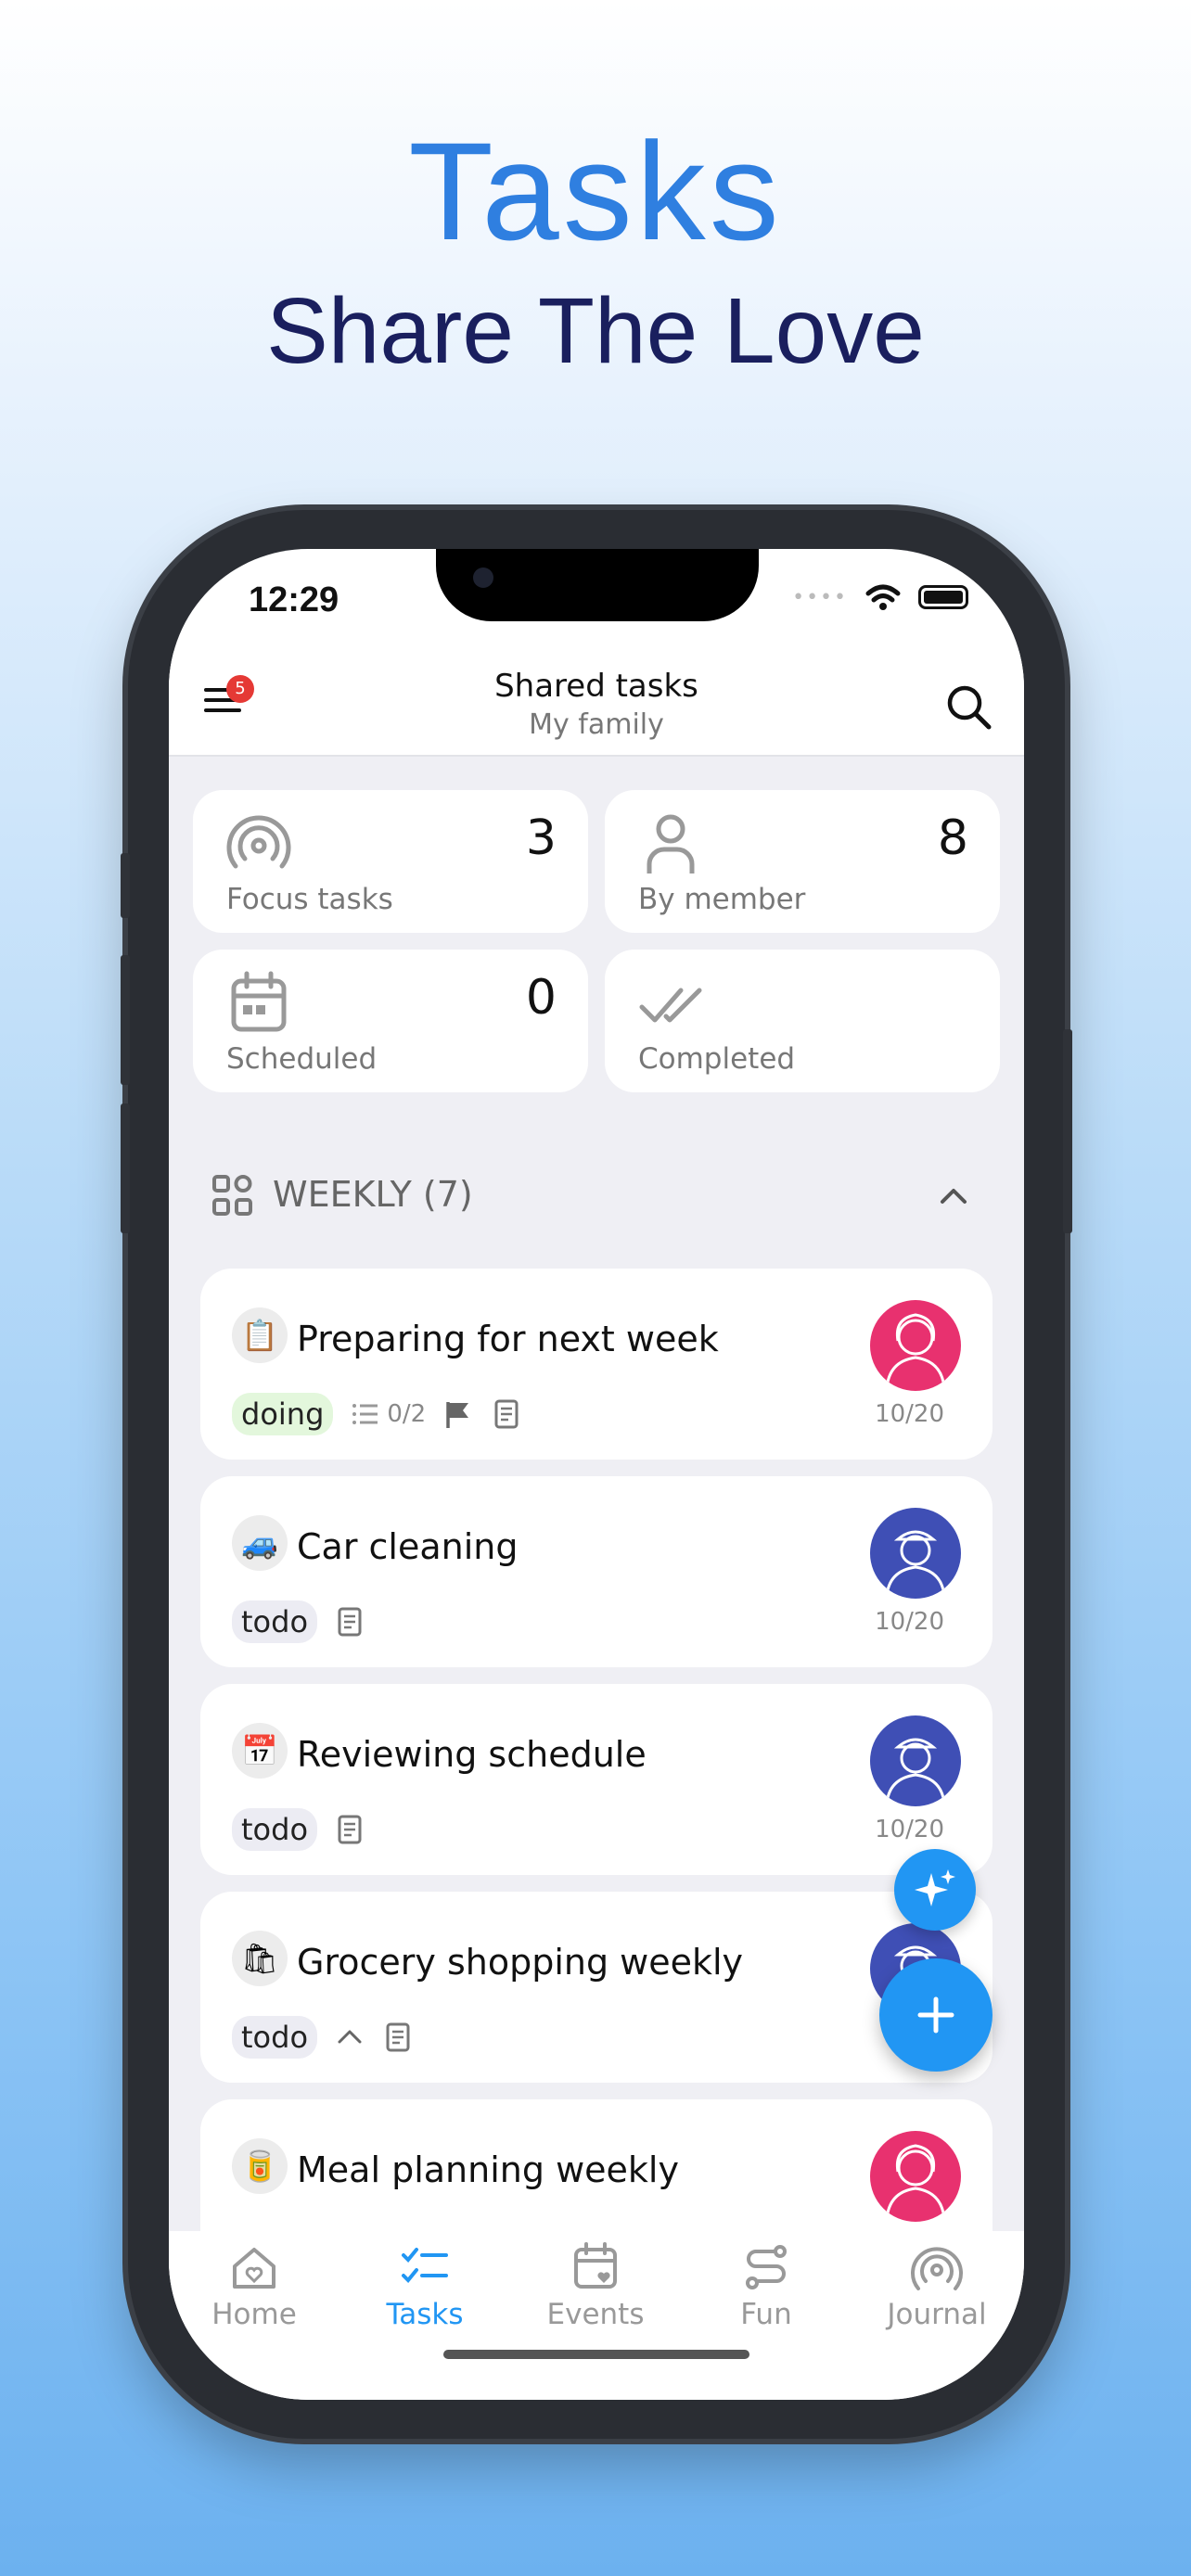 The image size is (1191, 2576). I want to click on car-icon: 🚙, so click(260, 1543).